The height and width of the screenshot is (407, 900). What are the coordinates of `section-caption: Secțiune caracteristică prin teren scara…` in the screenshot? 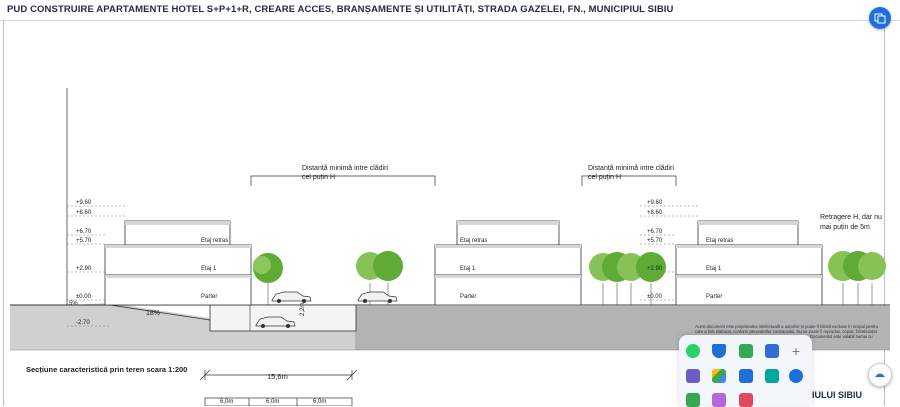 It's located at (107, 369).